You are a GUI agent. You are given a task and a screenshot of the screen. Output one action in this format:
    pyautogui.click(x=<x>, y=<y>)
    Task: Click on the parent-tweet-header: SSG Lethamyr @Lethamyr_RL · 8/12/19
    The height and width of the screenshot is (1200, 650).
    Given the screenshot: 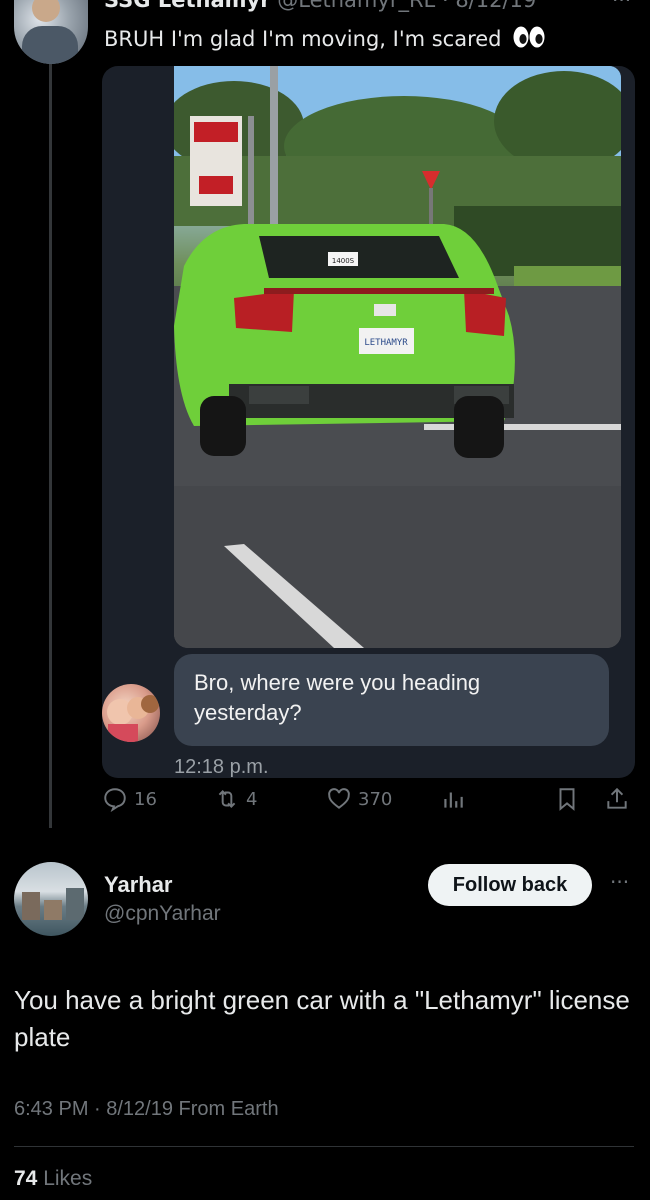 What is the action you would take?
    pyautogui.click(x=320, y=6)
    